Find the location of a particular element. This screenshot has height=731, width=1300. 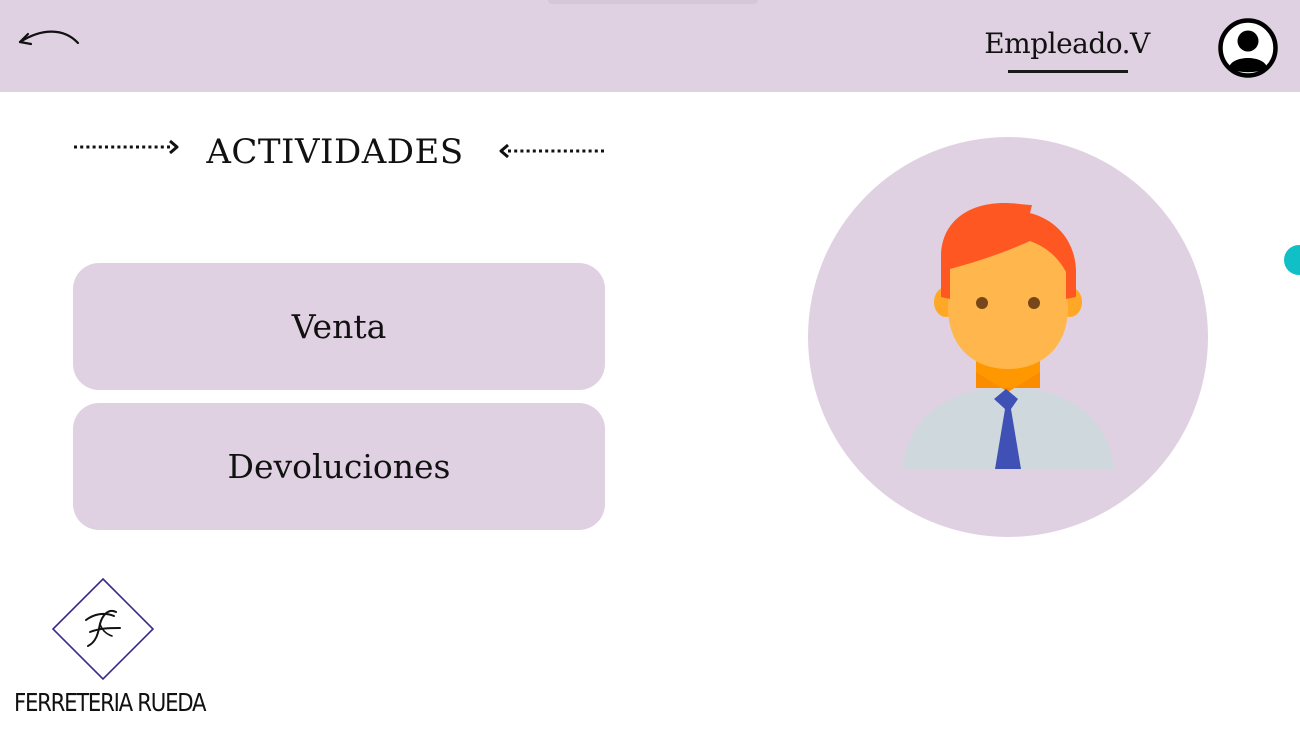

venta-button: Venta is located at coordinates (339, 326).